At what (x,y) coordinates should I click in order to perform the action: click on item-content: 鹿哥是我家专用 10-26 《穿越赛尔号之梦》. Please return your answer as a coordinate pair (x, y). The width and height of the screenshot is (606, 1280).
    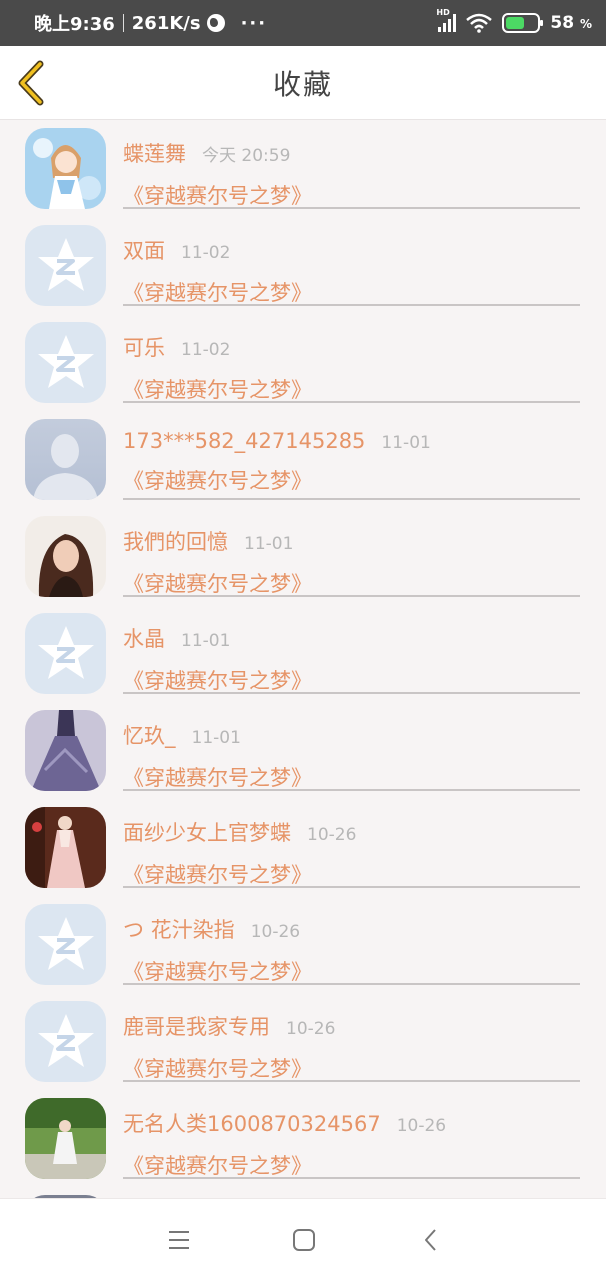
    Looking at the image, I should click on (351, 1041).